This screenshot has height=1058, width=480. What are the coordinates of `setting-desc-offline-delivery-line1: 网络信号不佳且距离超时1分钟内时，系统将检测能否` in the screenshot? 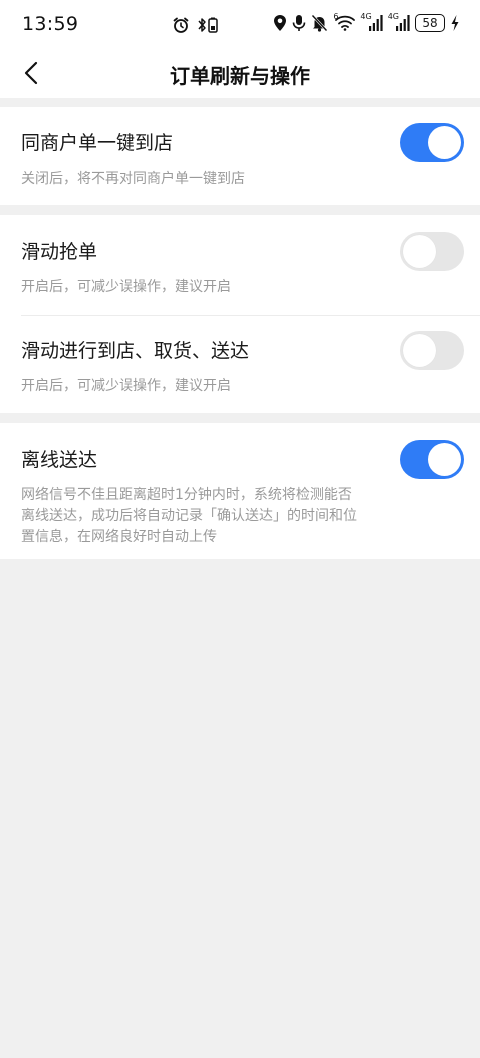 It's located at (186, 495).